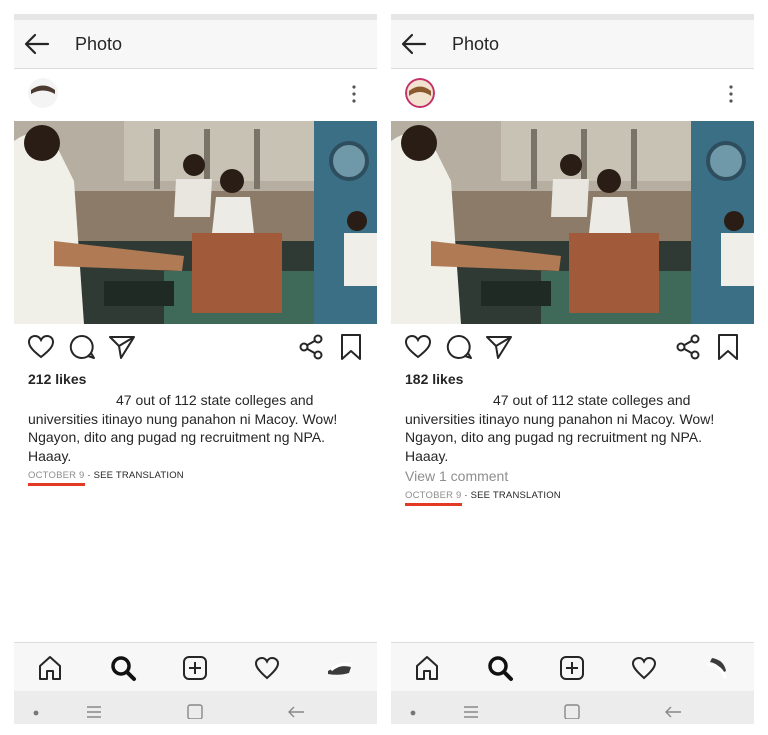 This screenshot has width=768, height=735. What do you see at coordinates (195, 349) in the screenshot?
I see `post-actions` at bounding box center [195, 349].